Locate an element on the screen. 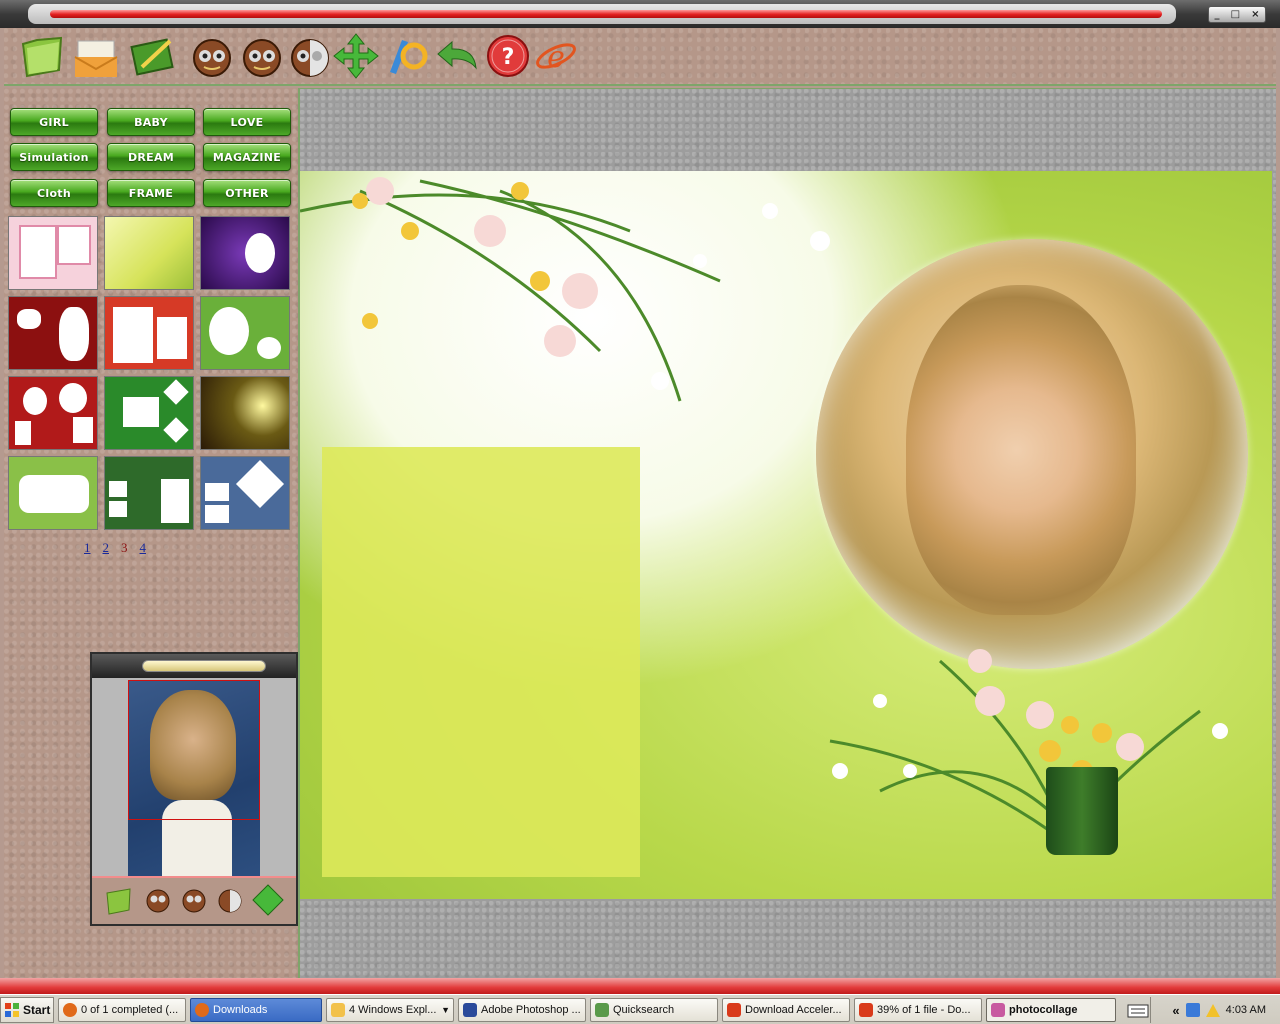 The image size is (1280, 1024). system-tray: « 4:03 AM is located at coordinates (1215, 1010).